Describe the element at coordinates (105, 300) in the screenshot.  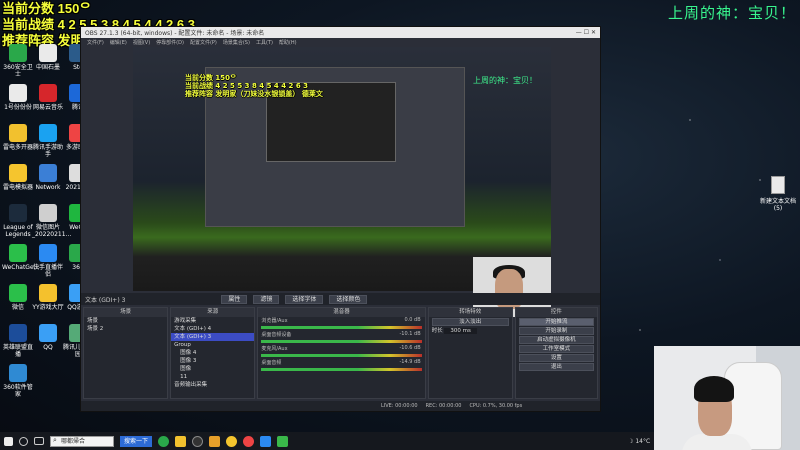
I see `selected-source-label: 文本 (GDI+) 3` at that location.